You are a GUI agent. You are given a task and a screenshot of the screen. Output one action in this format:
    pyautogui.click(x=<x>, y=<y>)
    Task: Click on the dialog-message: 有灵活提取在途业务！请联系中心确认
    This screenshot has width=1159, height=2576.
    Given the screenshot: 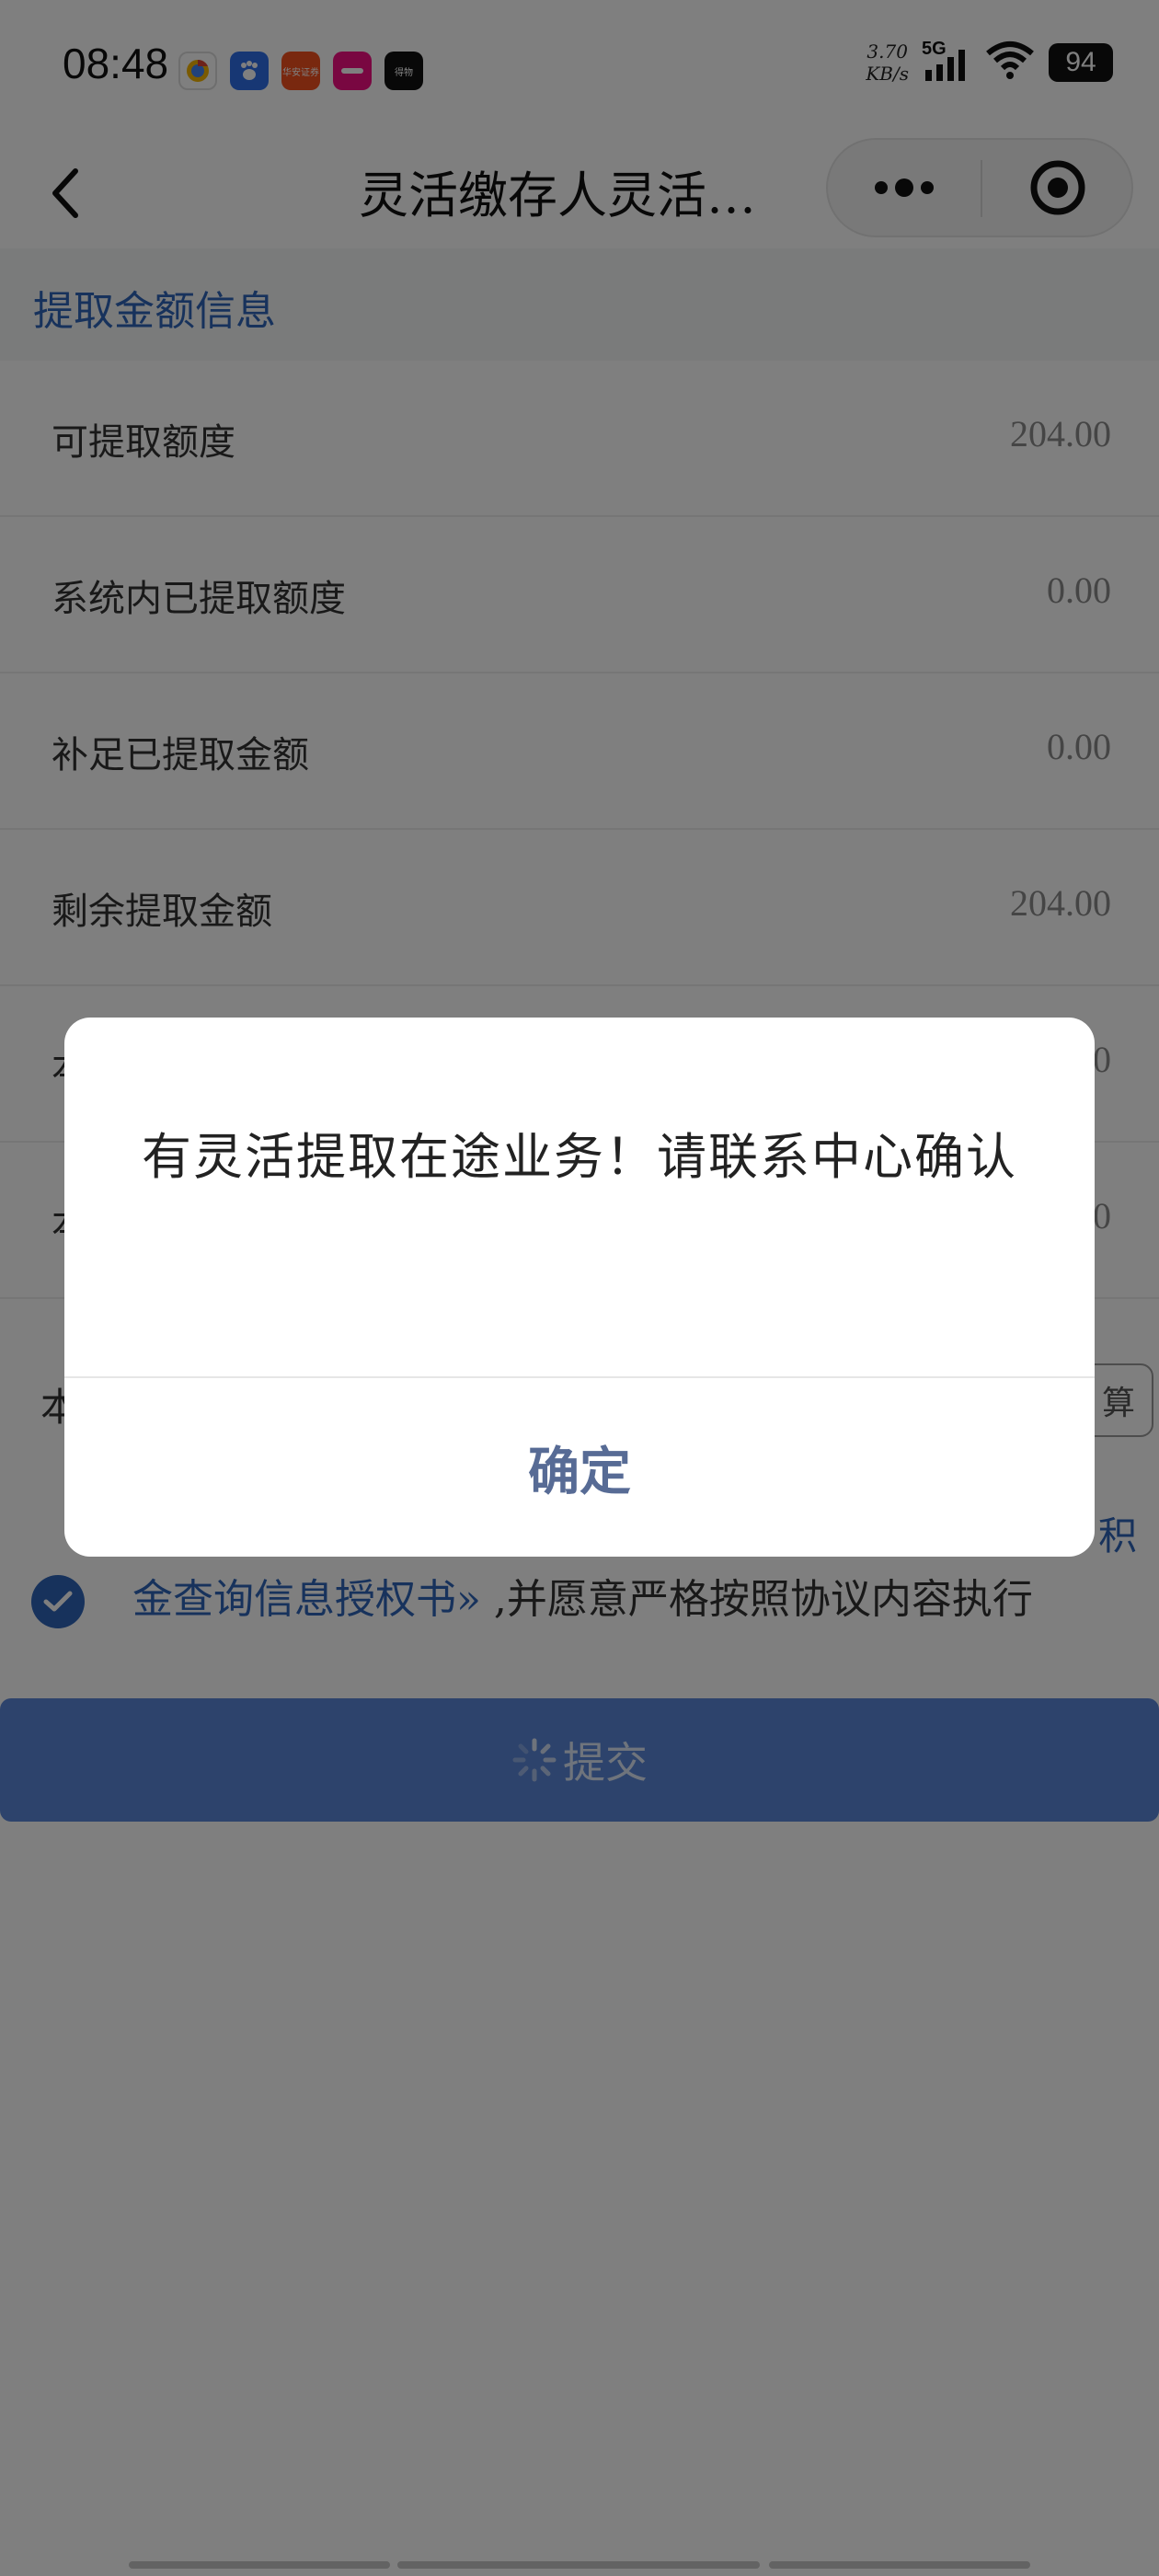 What is the action you would take?
    pyautogui.click(x=579, y=1157)
    